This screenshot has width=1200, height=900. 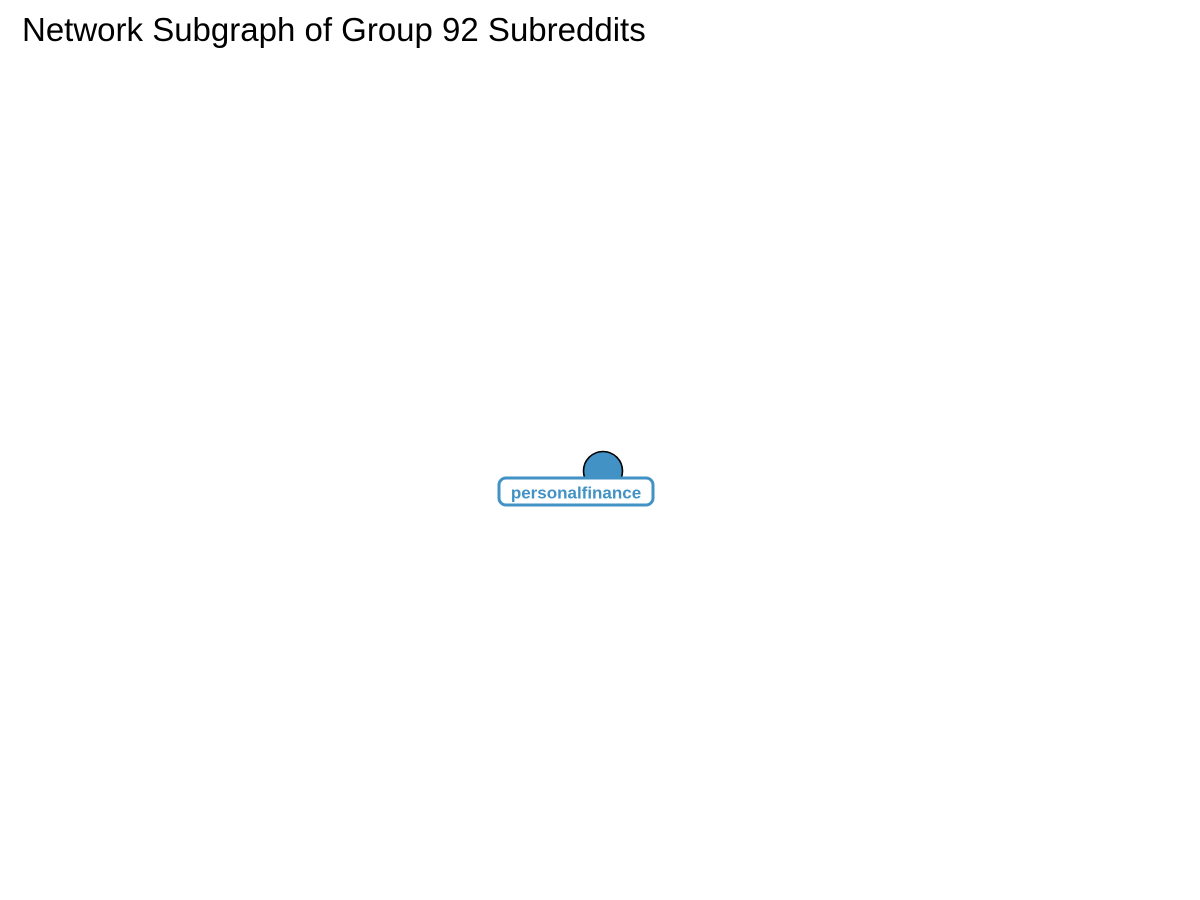 I want to click on node-label-text: personalfinance, so click(x=576, y=493).